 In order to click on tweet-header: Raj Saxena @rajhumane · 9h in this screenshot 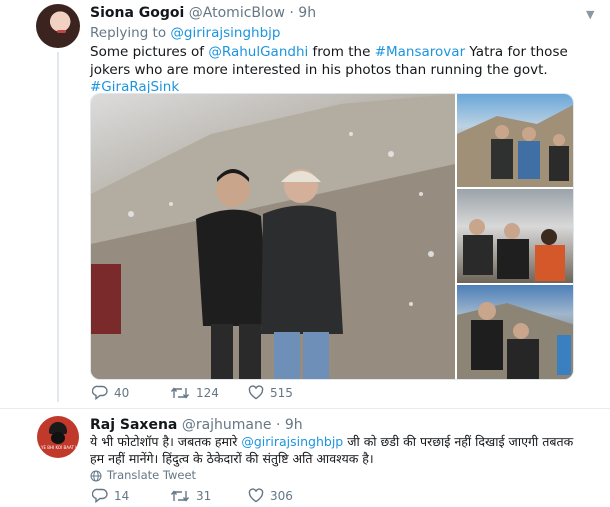, I will do `click(196, 425)`.